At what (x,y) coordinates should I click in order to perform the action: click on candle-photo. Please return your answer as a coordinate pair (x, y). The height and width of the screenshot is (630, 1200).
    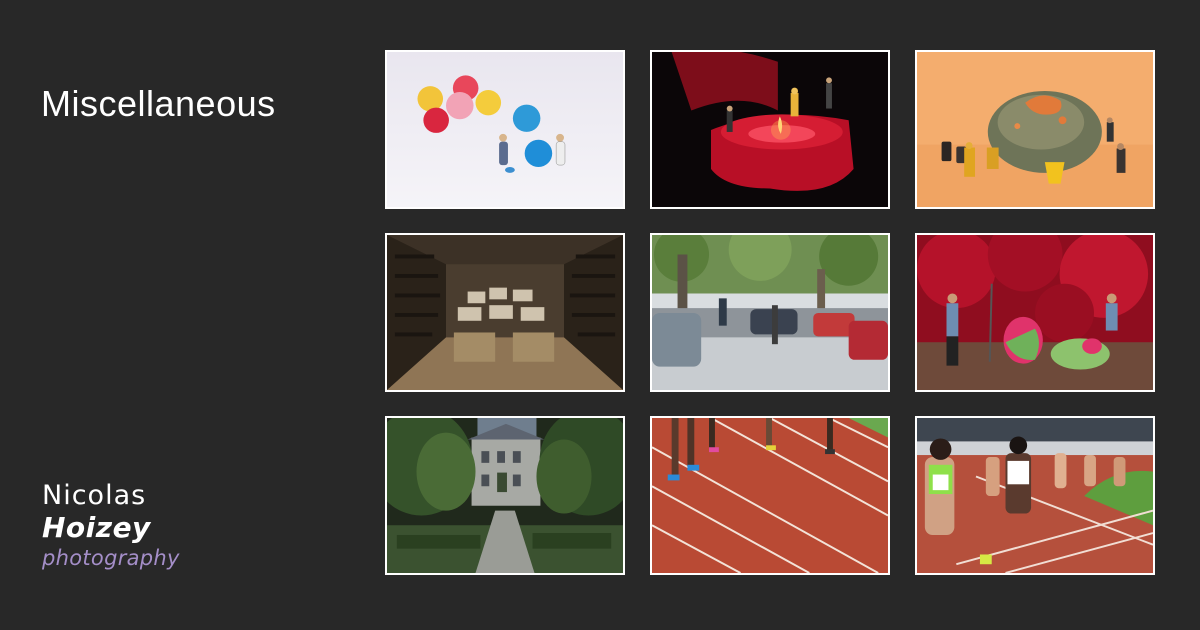
    Looking at the image, I should click on (770, 129).